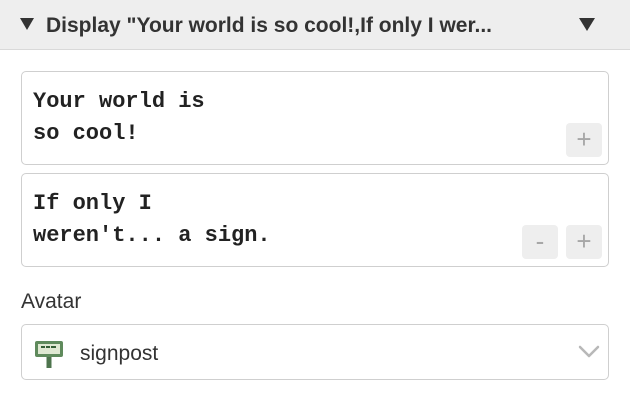  Describe the element at coordinates (540, 242) in the screenshot. I see `remove-message-button: -` at that location.